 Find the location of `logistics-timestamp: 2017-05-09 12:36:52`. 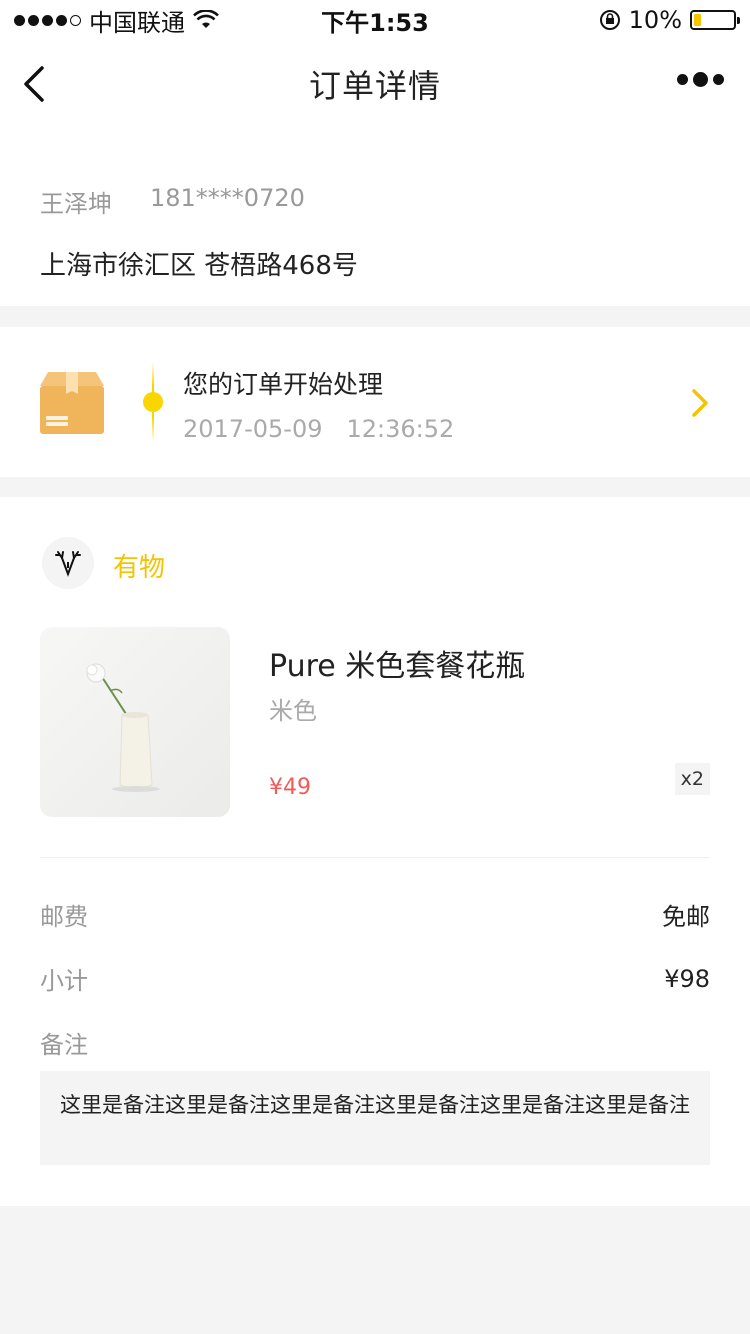

logistics-timestamp: 2017-05-09 12:36:52 is located at coordinates (318, 429).